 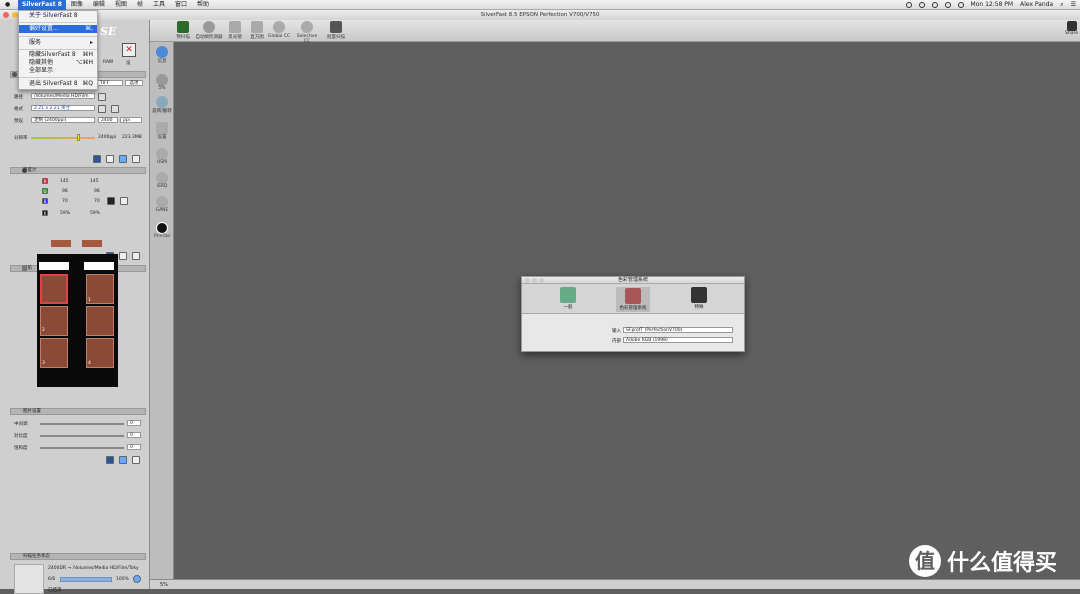 I want to click on density-mode-button, so click(x=111, y=201).